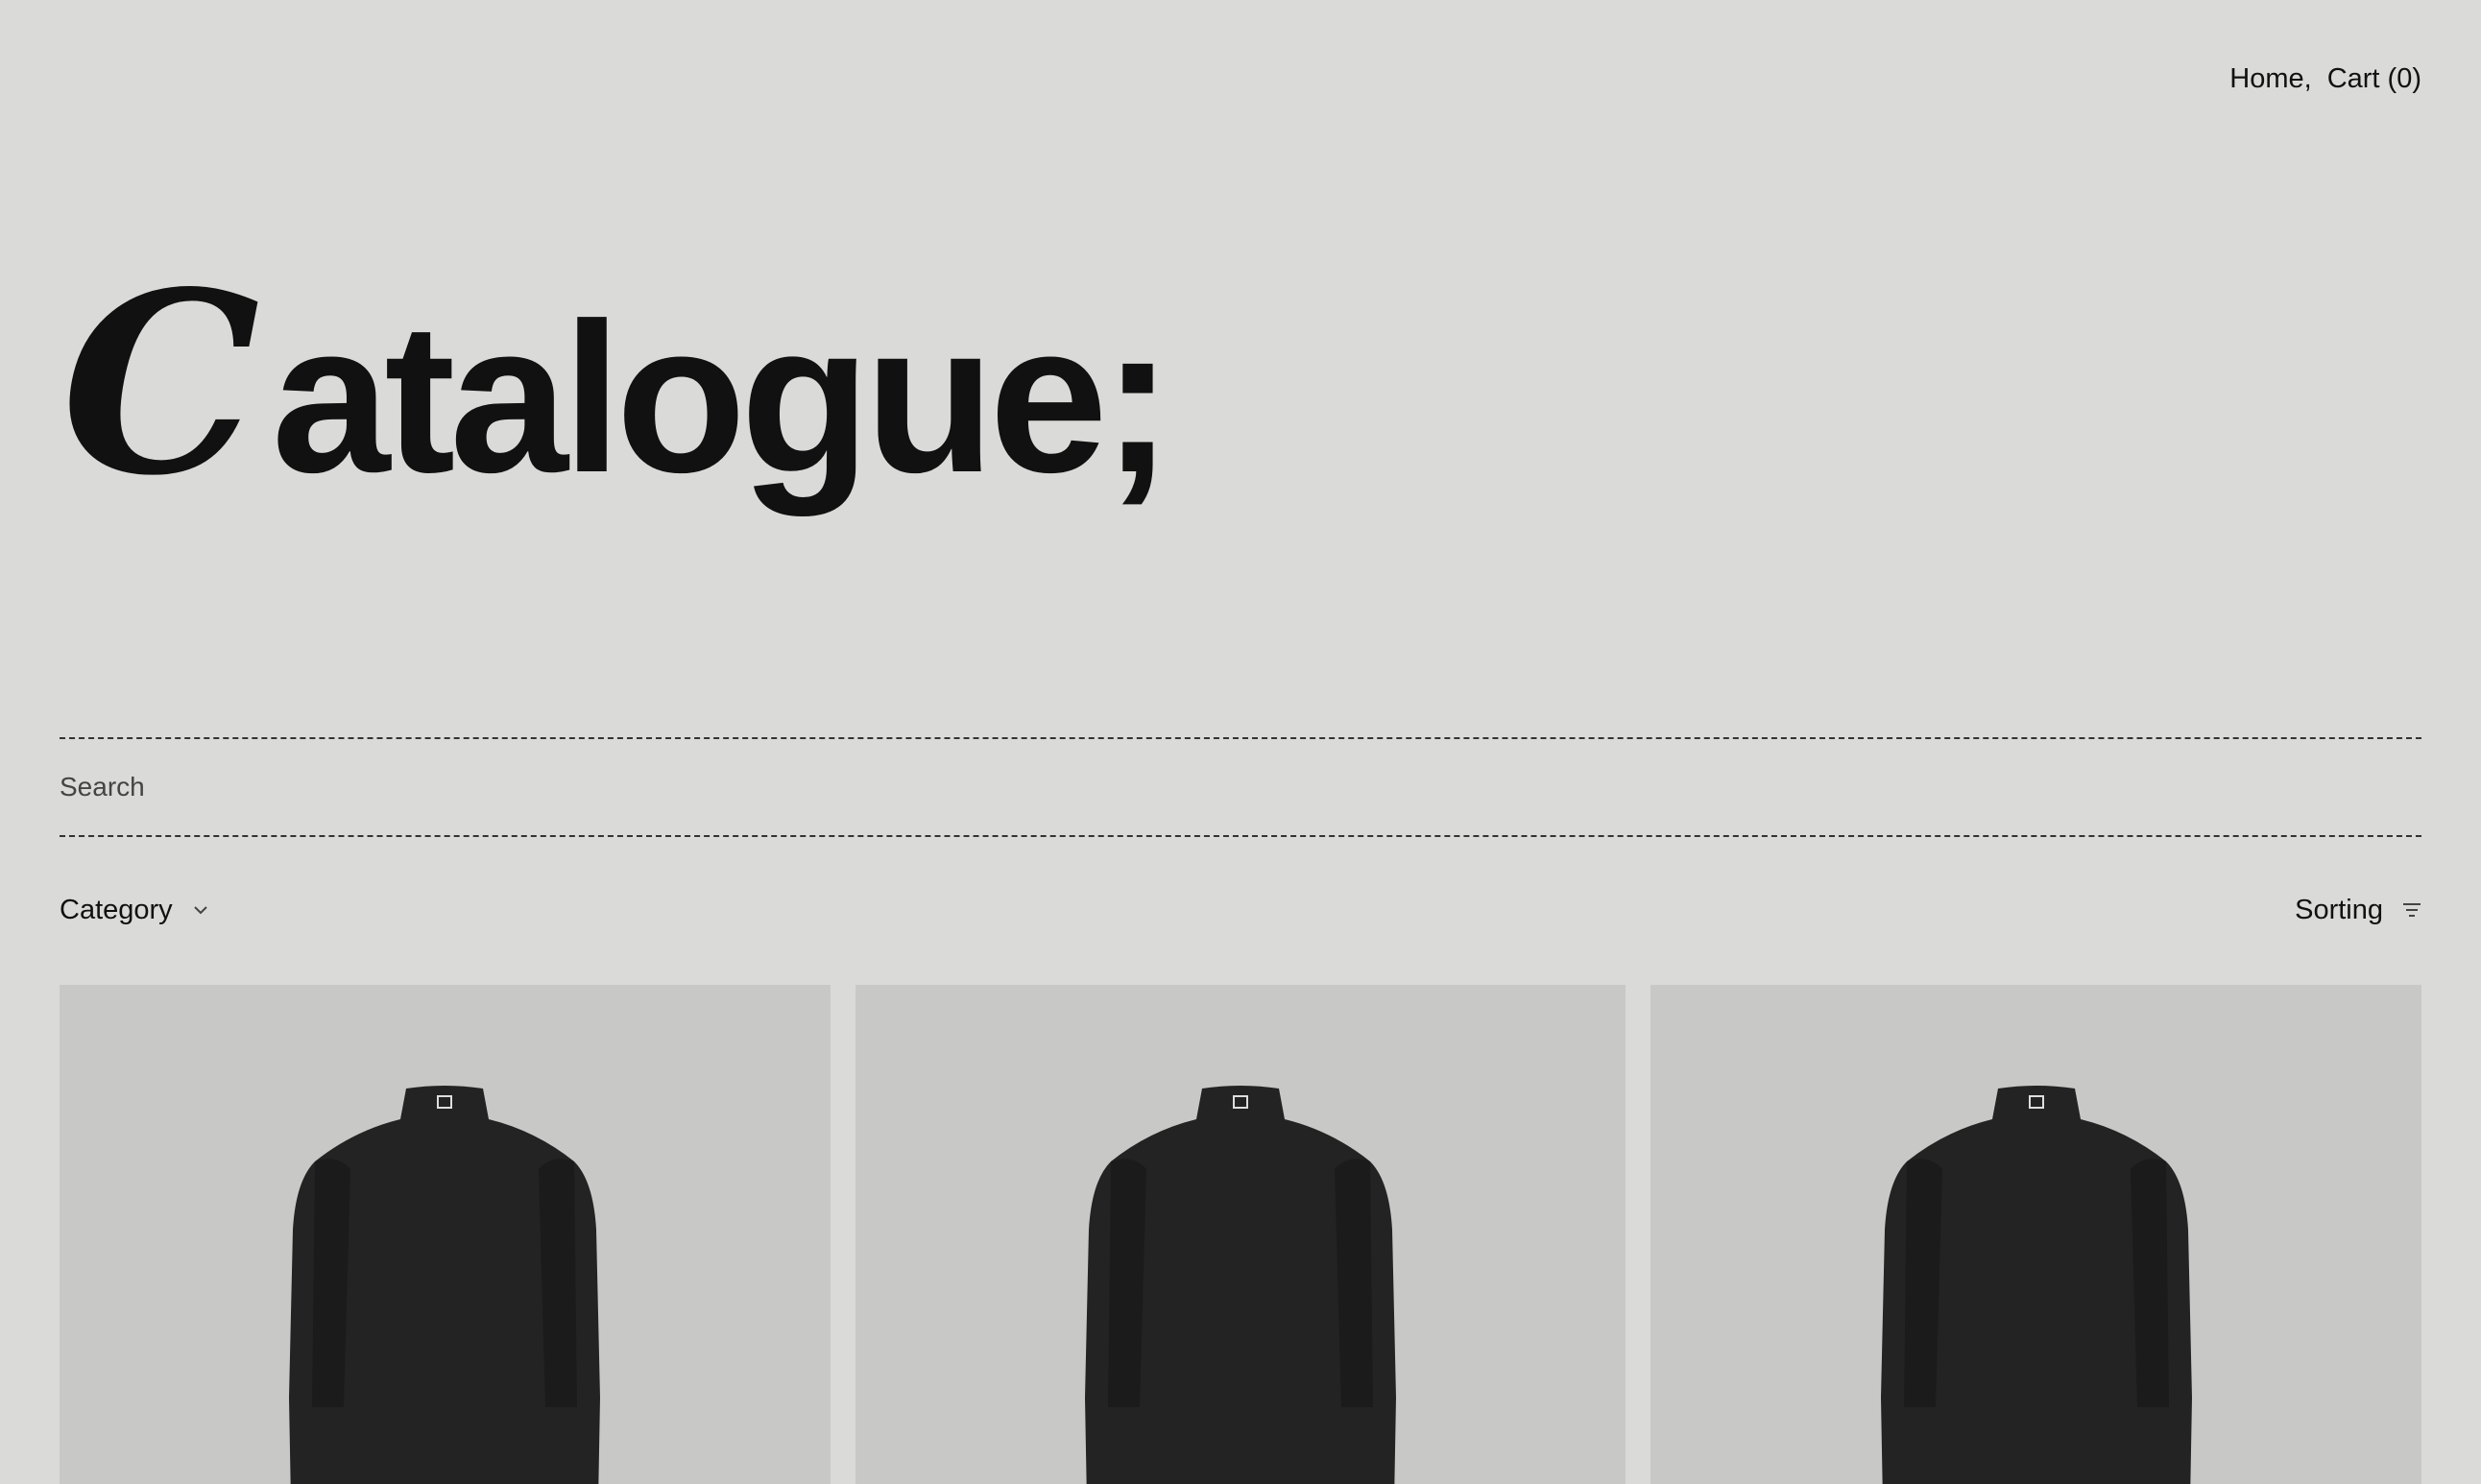 The image size is (2481, 1484). I want to click on home-link: Home,, so click(2270, 79).